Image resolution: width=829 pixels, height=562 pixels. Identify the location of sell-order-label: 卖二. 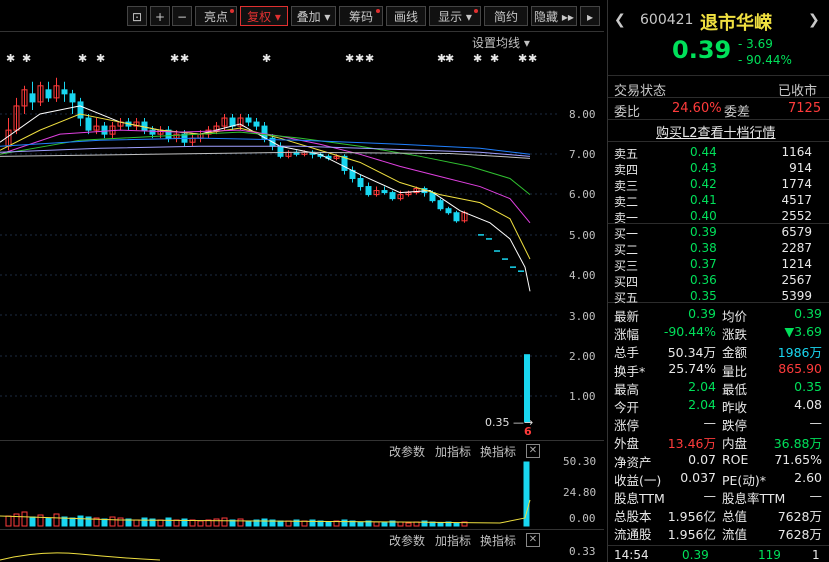
(626, 202).